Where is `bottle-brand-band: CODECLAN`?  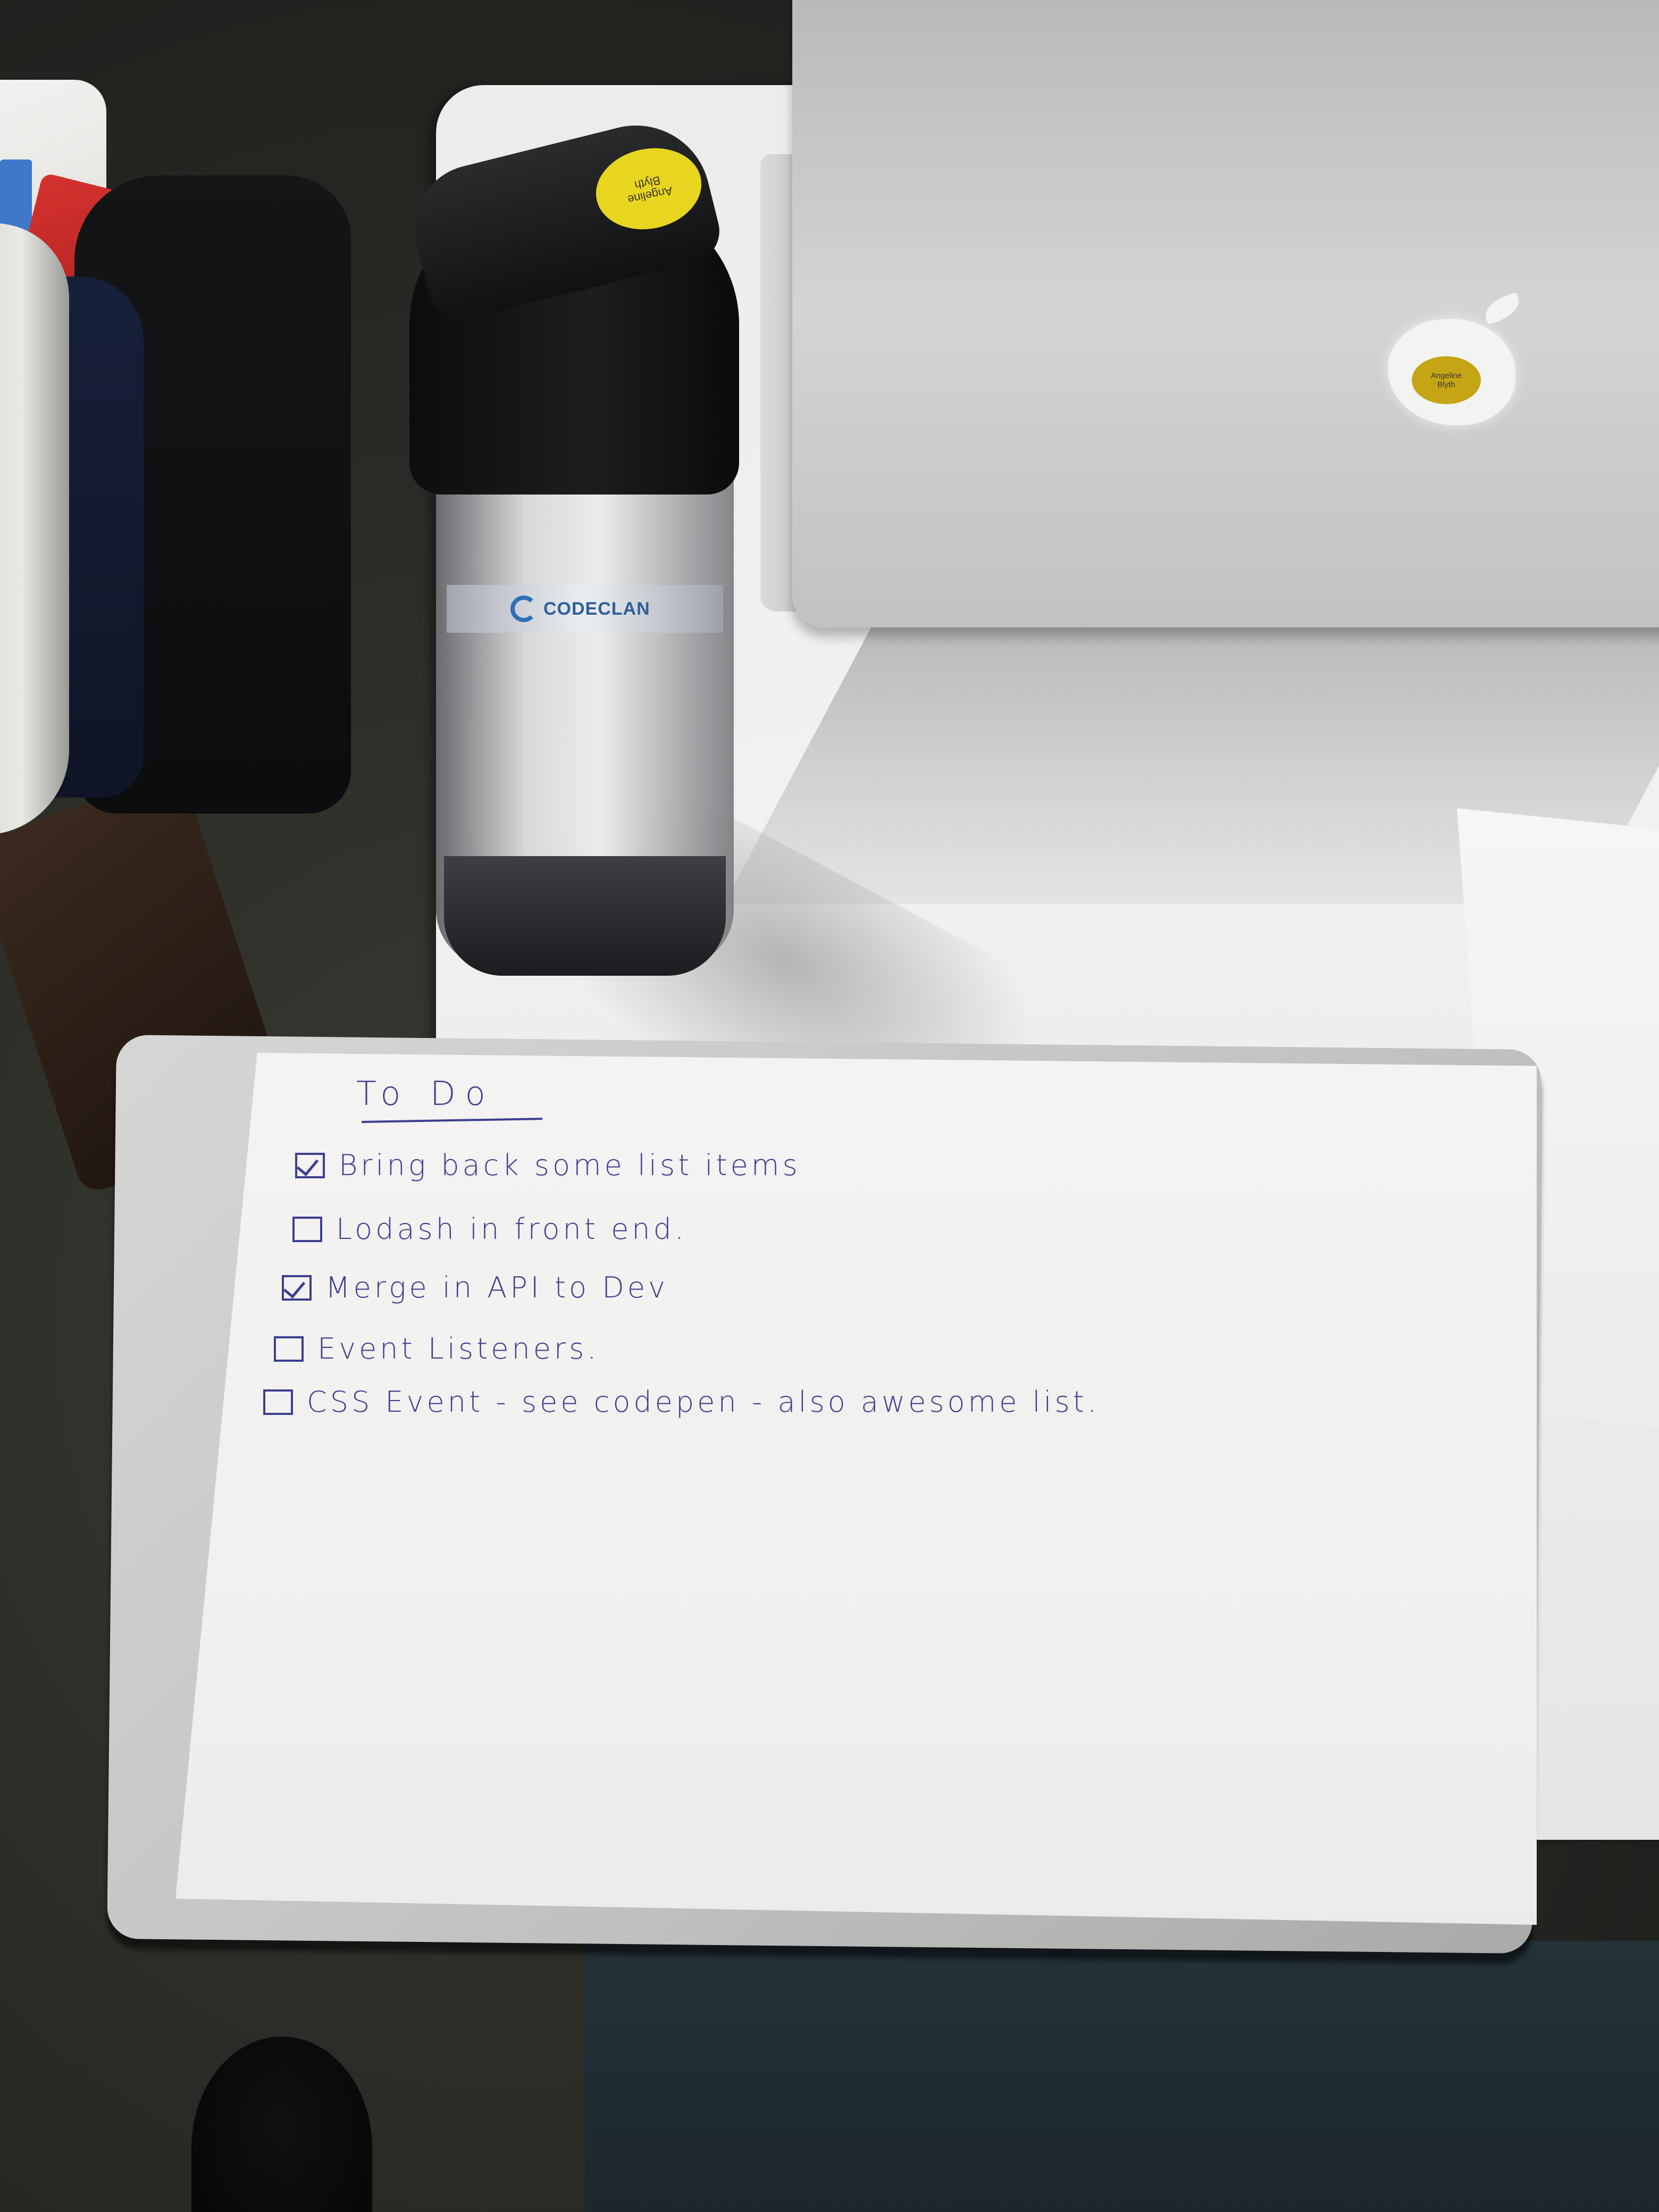
bottle-brand-band: CODECLAN is located at coordinates (585, 609).